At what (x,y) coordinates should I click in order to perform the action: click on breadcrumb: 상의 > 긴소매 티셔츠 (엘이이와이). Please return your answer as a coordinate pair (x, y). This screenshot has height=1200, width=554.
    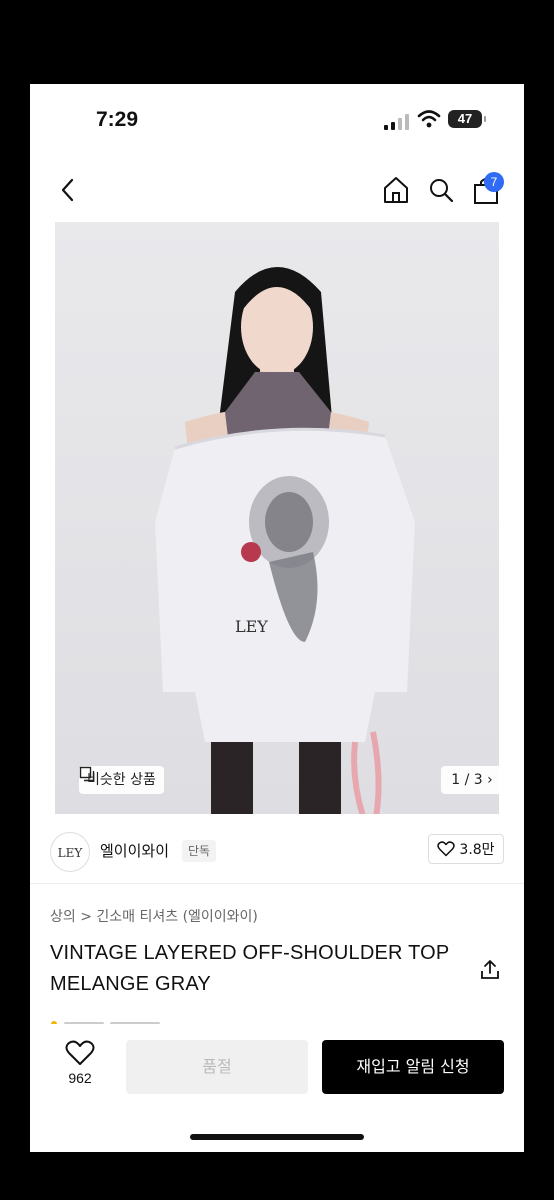
    Looking at the image, I should click on (154, 916).